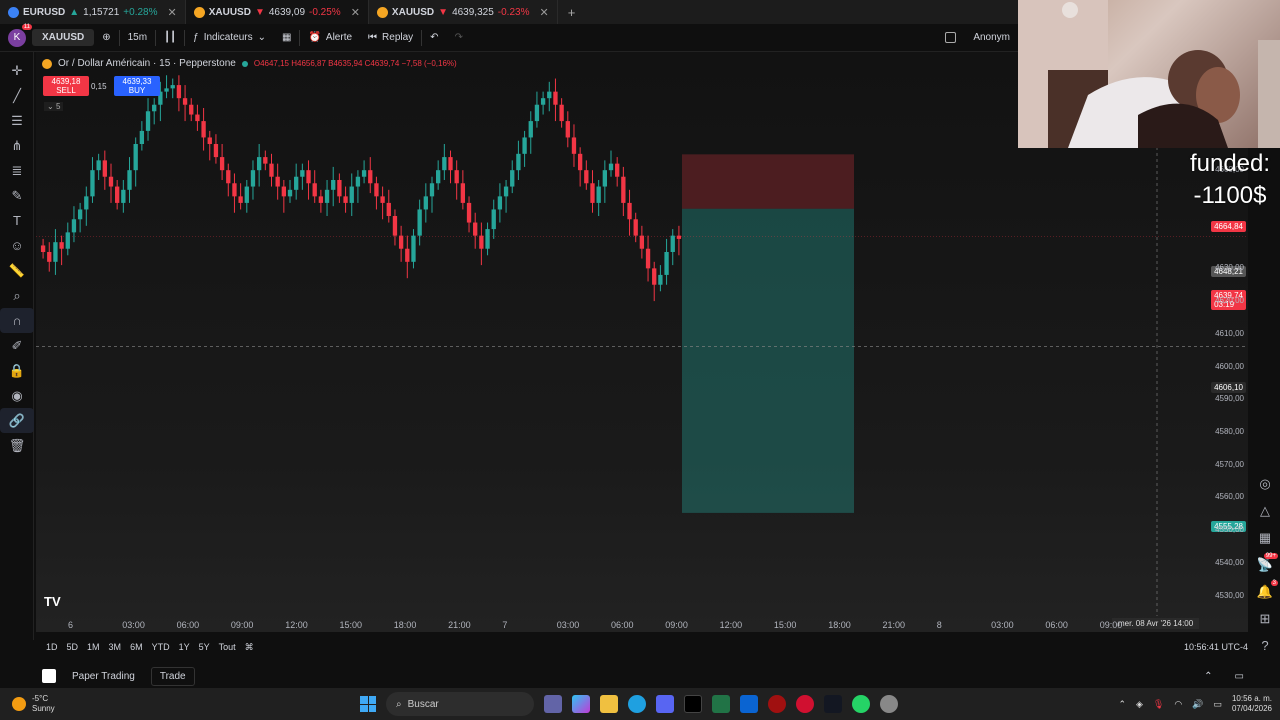  Describe the element at coordinates (572, 12) in the screenshot. I see `new-tab-plus-icon: +` at that location.